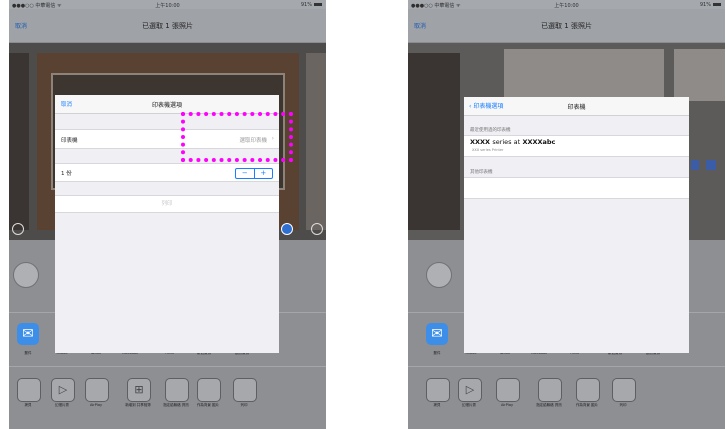 The height and width of the screenshot is (429, 726). What do you see at coordinates (287, 229) in the screenshot?
I see `selected-check-icon` at bounding box center [287, 229].